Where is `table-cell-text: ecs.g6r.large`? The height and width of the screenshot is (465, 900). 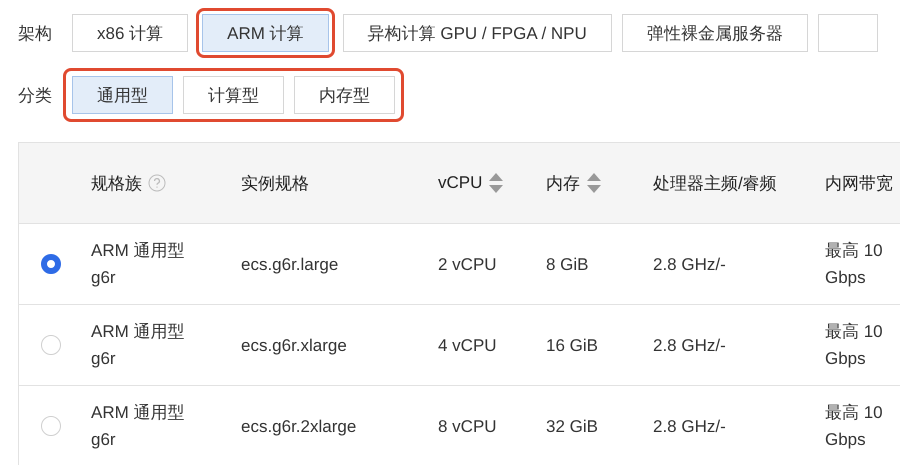
table-cell-text: ecs.g6r.large is located at coordinates (290, 265).